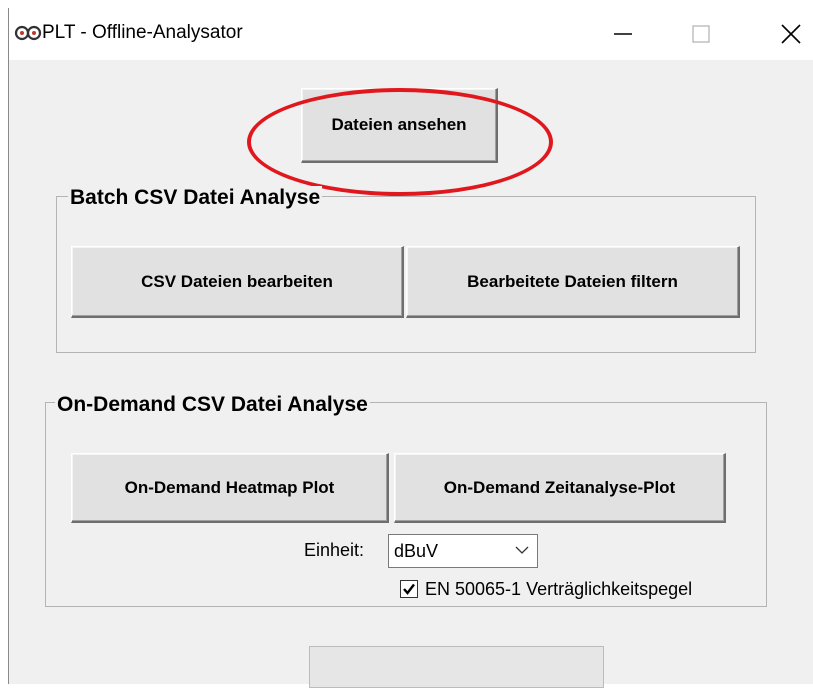 This screenshot has height=688, width=813. Describe the element at coordinates (334, 550) in the screenshot. I see `unit-label: Einheit:` at that location.